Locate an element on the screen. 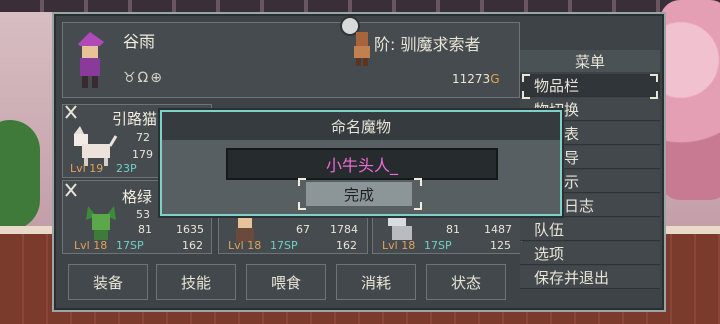 This screenshot has width=720, height=324. skills-button: 技能 is located at coordinates (196, 282).